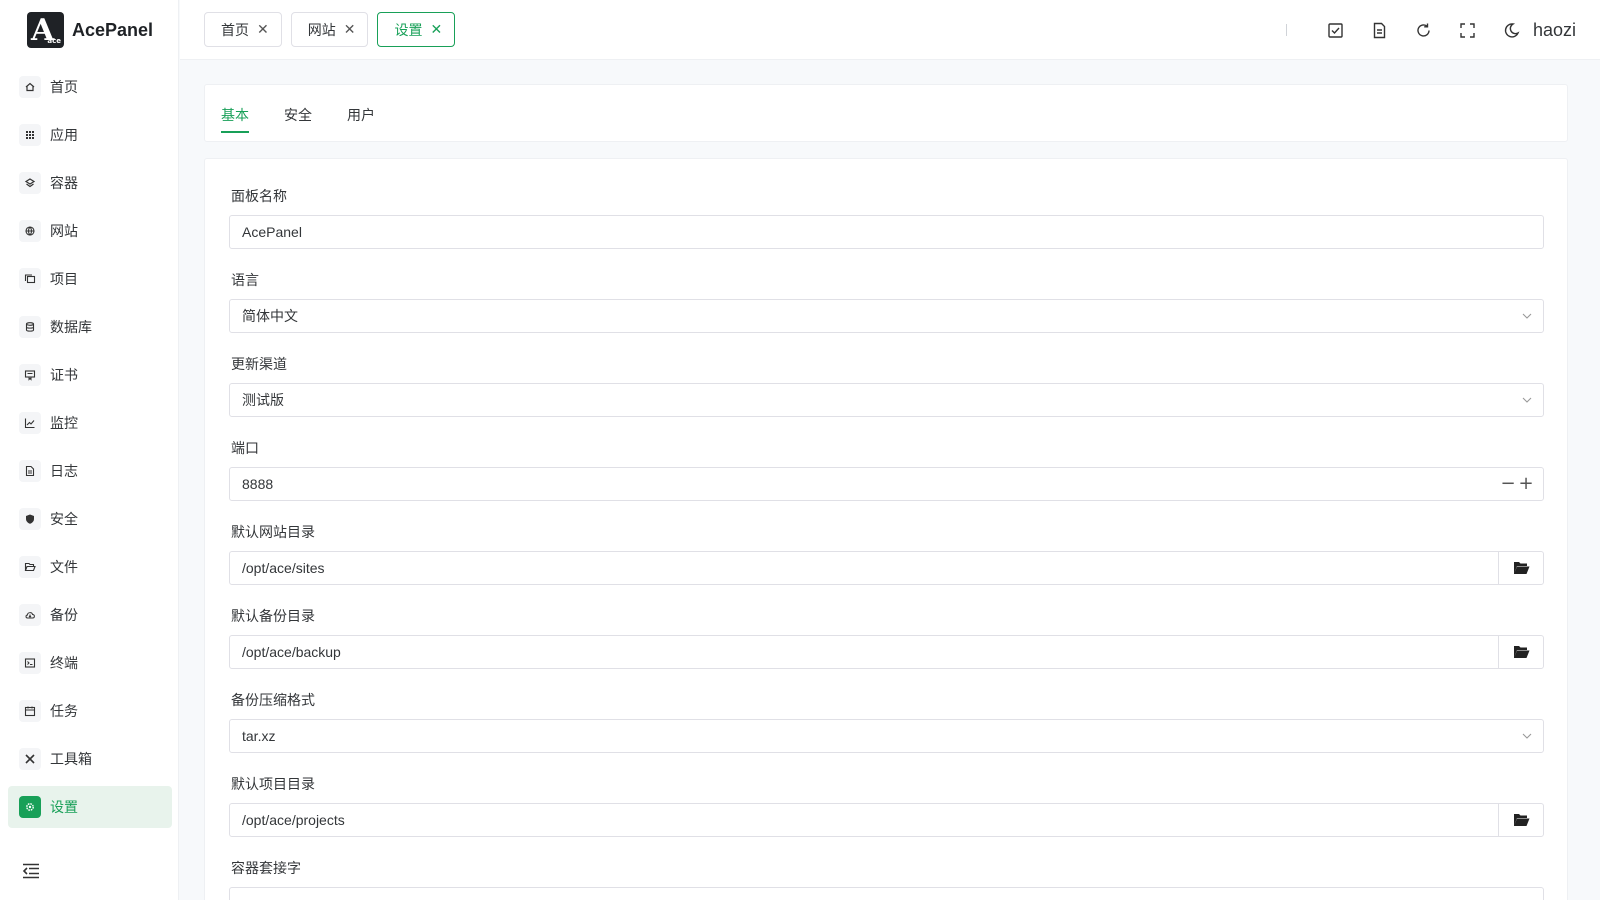  I want to click on cloud-icon, so click(30, 615).